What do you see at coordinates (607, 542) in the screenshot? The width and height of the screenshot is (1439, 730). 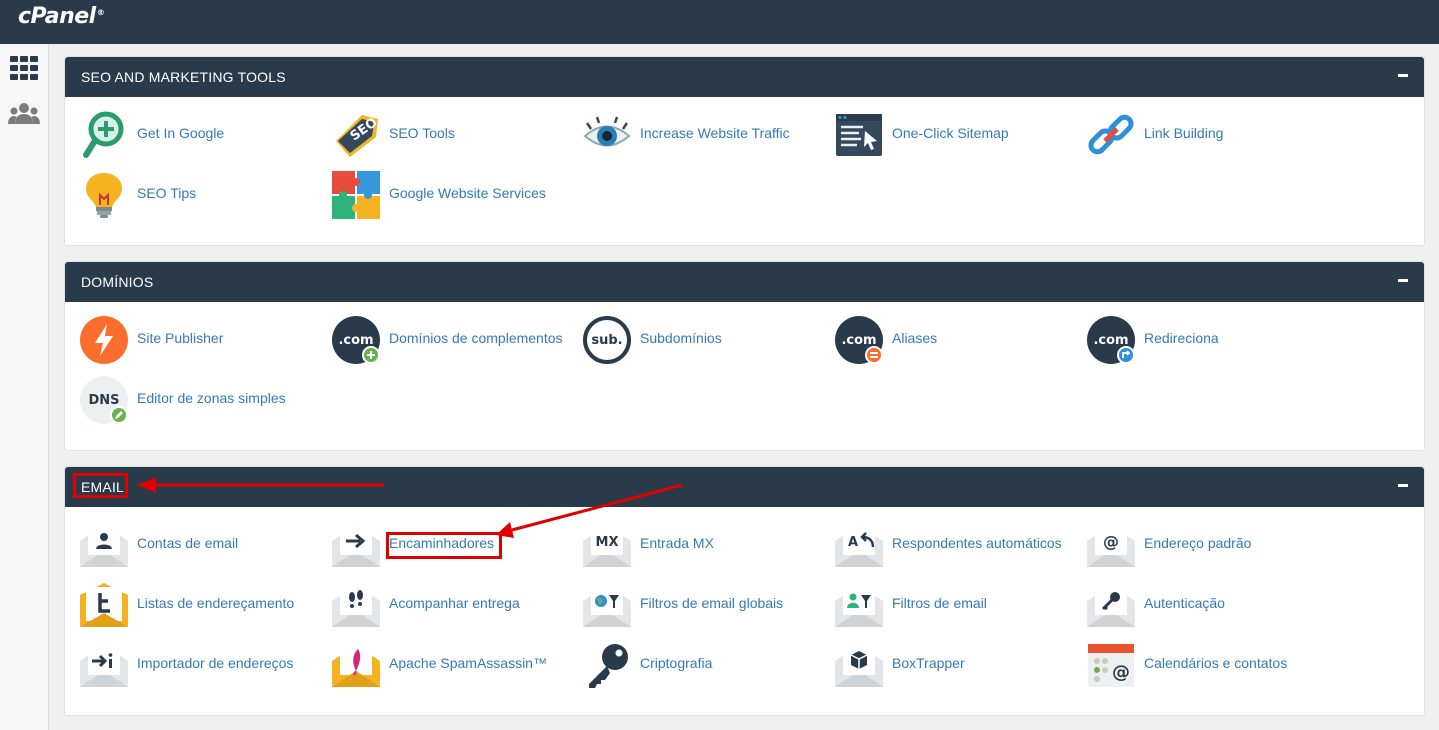 I see `icon-text: MX` at bounding box center [607, 542].